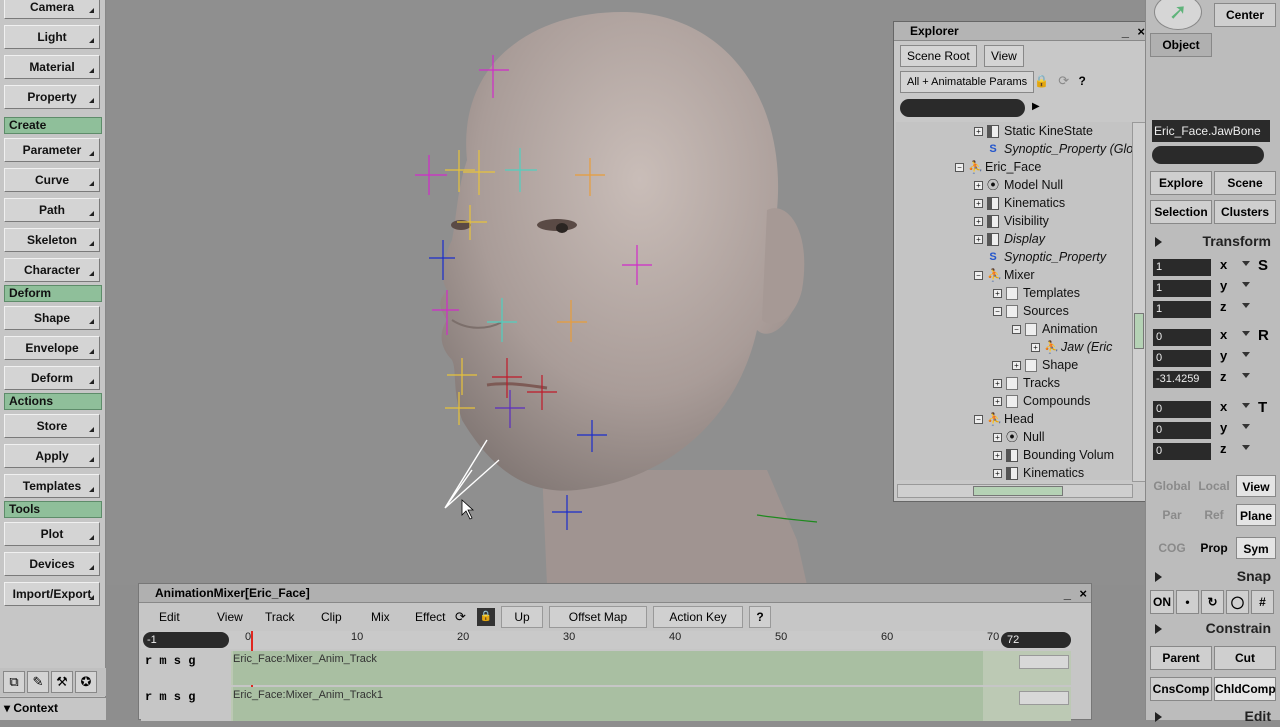 Image resolution: width=1280 pixels, height=727 pixels. What do you see at coordinates (1036, 640) in the screenshot?
I see `end-frame-field: 72` at bounding box center [1036, 640].